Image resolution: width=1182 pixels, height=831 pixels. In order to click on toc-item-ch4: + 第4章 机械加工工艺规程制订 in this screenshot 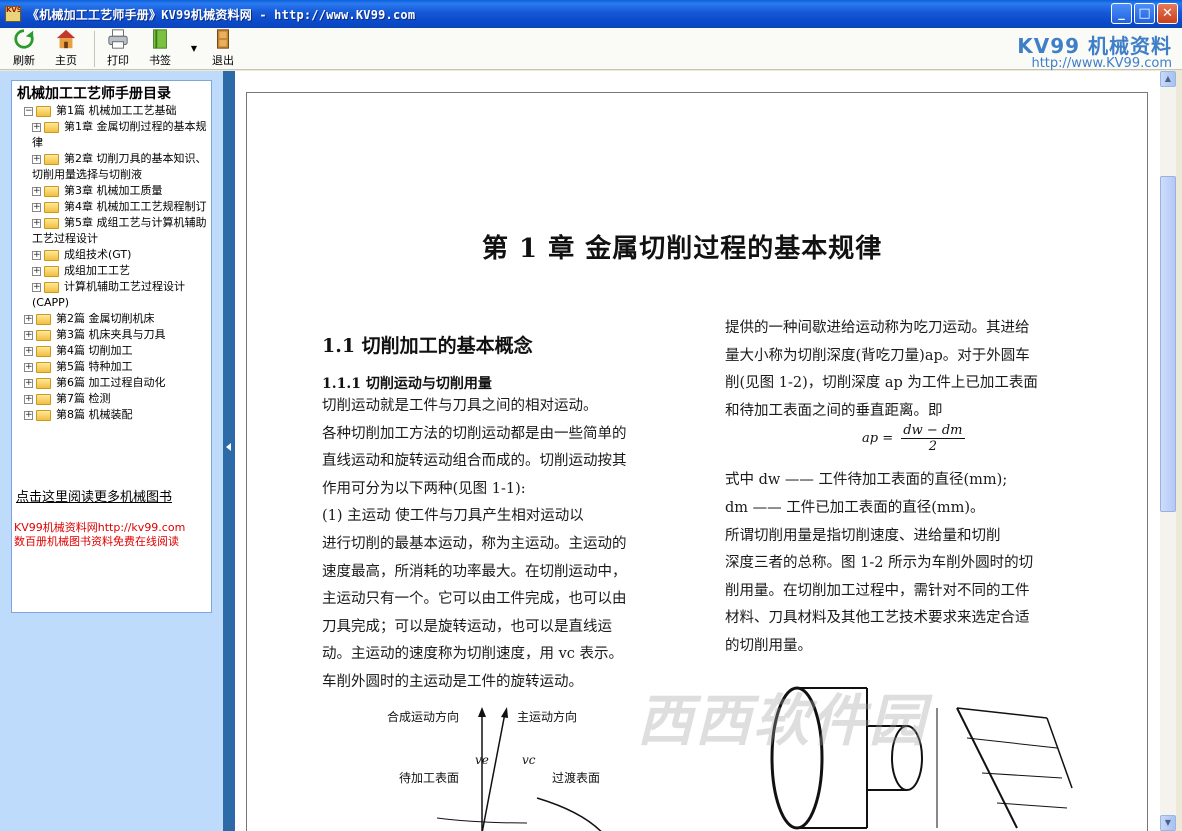, I will do `click(111, 207)`.